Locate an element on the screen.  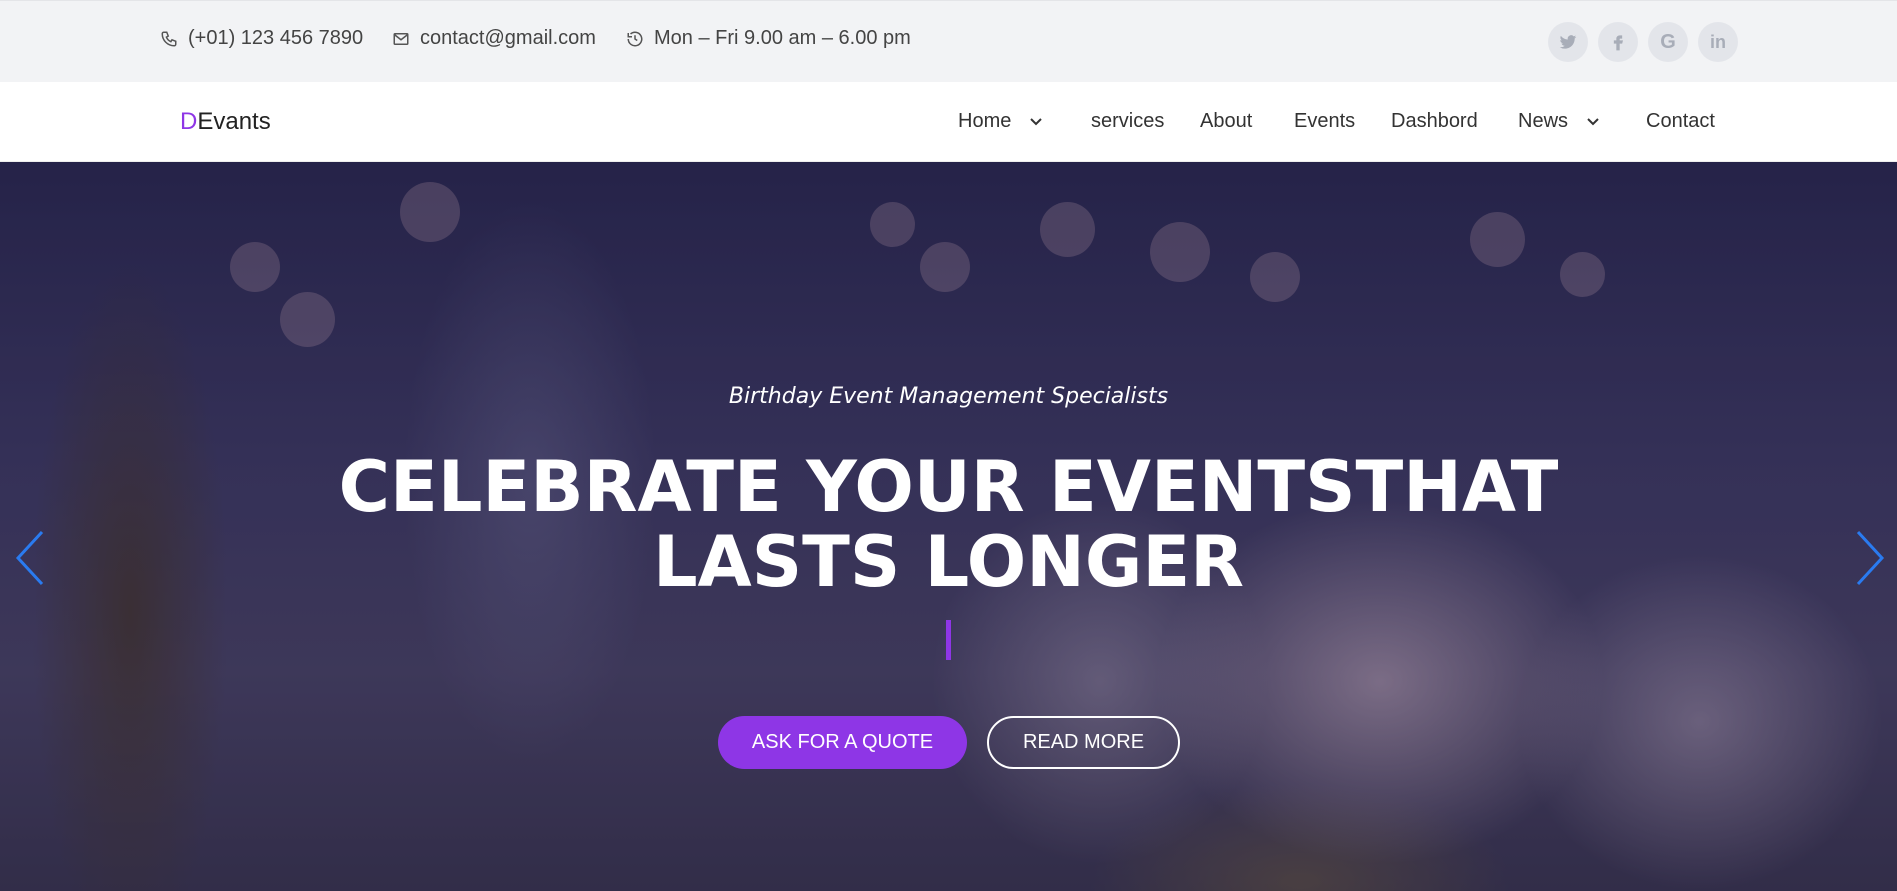
hours-contact: Mon – Fri 9.00 am – 6.00 pm is located at coordinates (768, 38).